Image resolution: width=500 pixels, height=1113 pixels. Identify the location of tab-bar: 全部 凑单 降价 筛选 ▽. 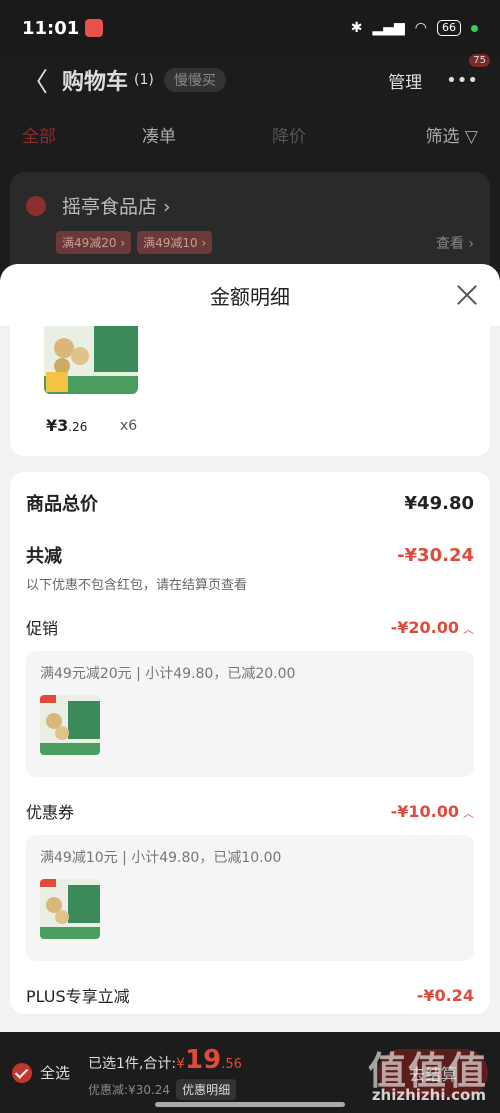
(250, 134).